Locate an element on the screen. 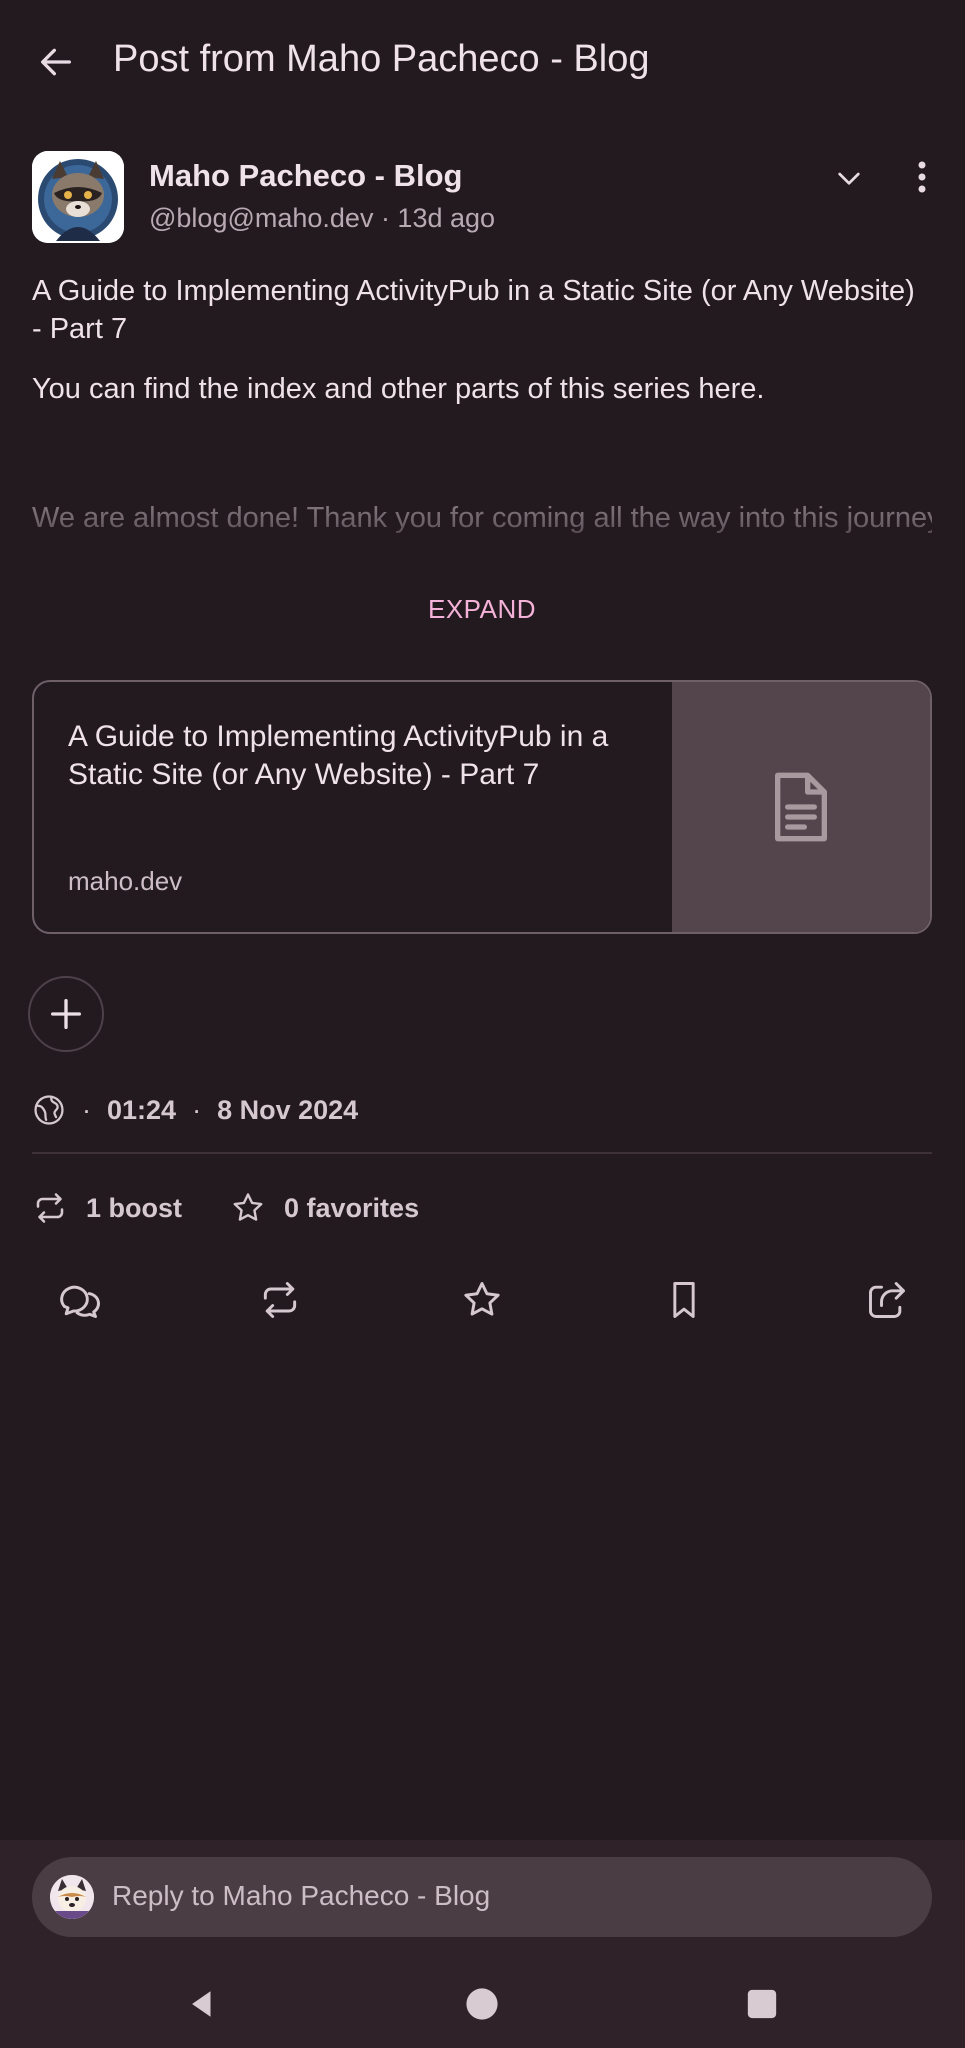  share-icon is located at coordinates (887, 1300).